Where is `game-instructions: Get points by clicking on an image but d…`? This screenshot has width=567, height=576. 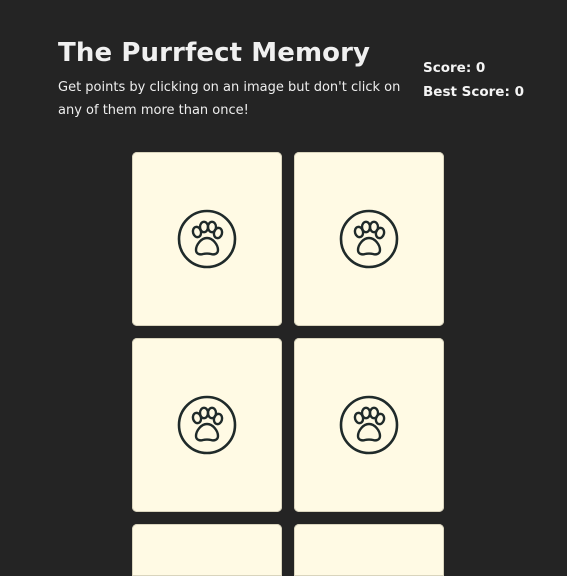 game-instructions: Get points by clicking on an image but d… is located at coordinates (229, 99).